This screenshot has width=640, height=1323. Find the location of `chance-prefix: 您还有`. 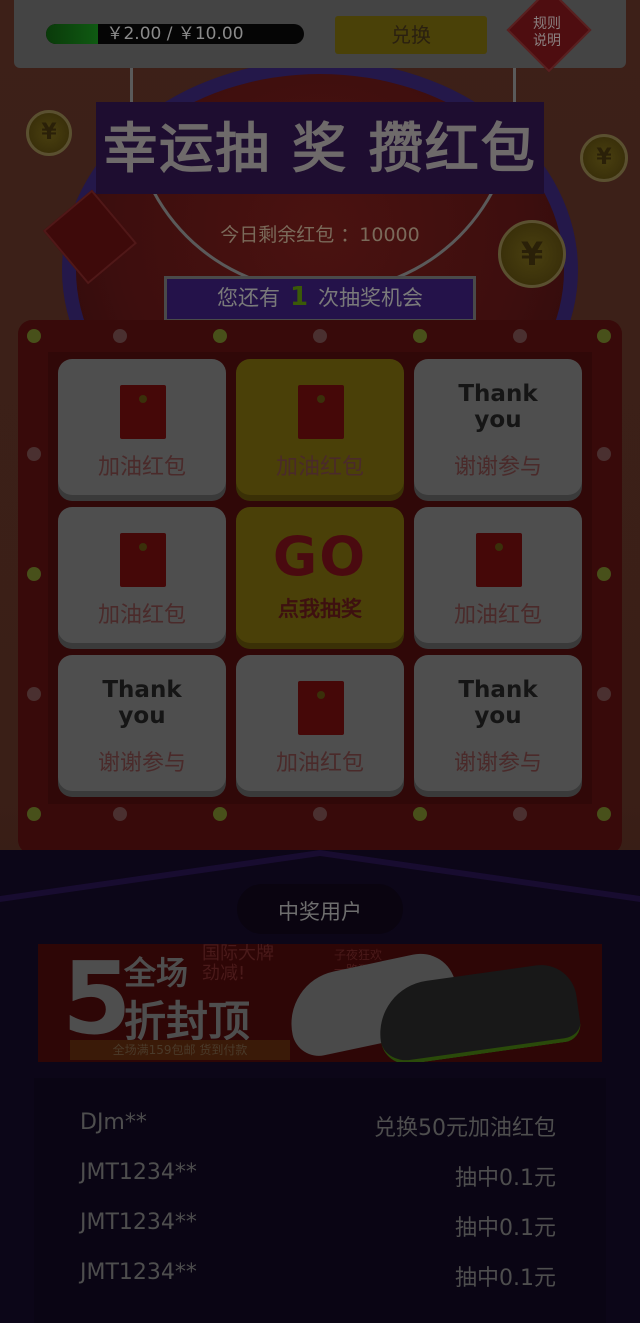

chance-prefix: 您还有 is located at coordinates (248, 298).